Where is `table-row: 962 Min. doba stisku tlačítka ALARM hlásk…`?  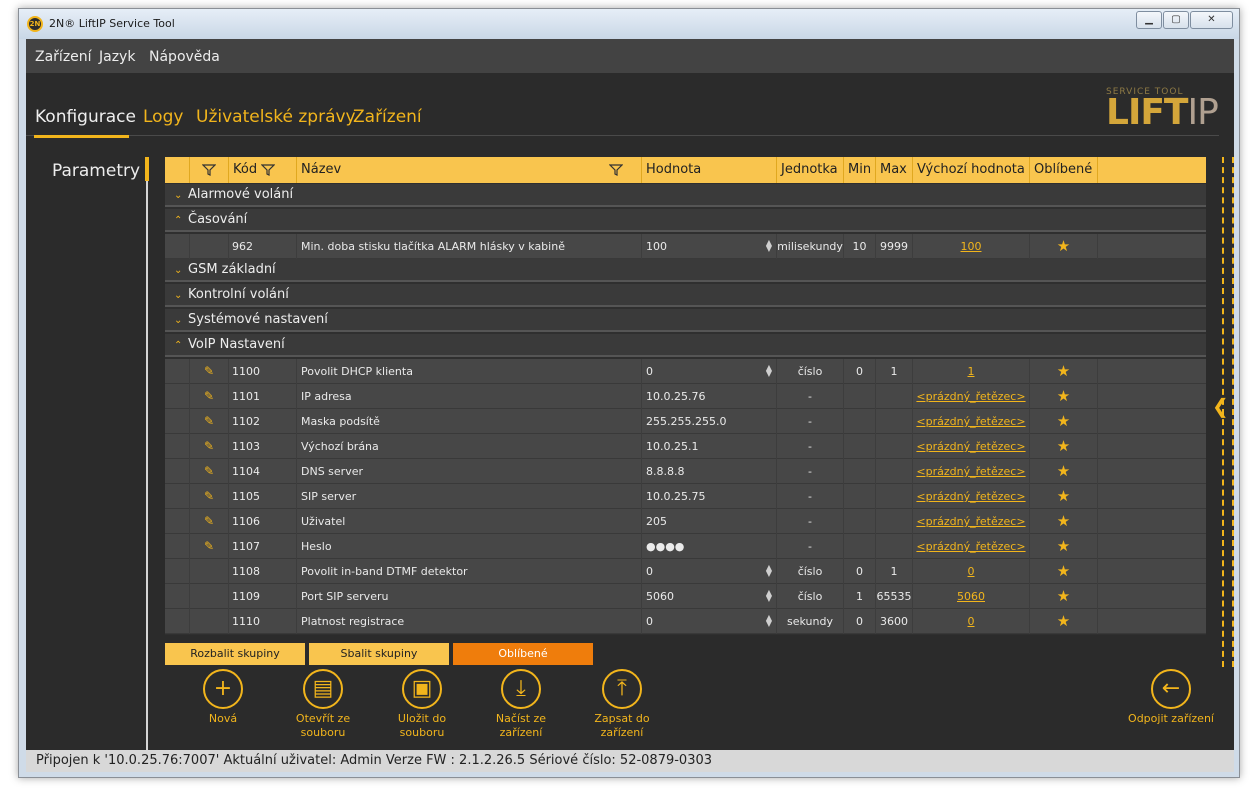
table-row: 962 Min. doba stisku tlačítka ALARM hlásk… is located at coordinates (685, 246).